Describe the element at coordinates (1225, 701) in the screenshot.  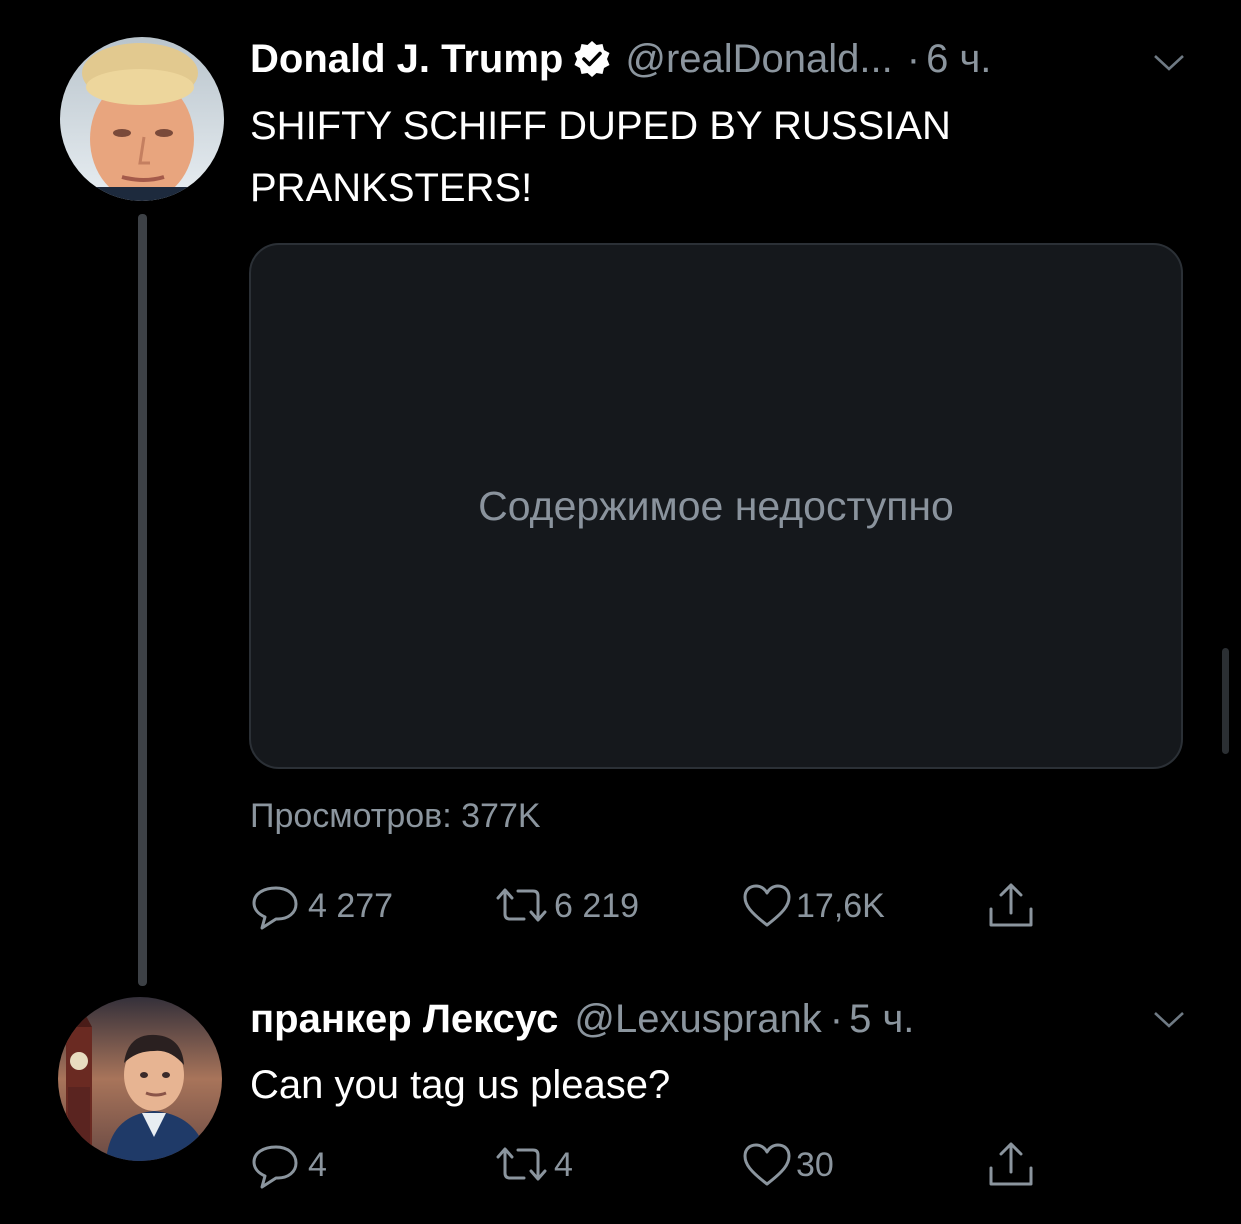
I see `scrollbar` at that location.